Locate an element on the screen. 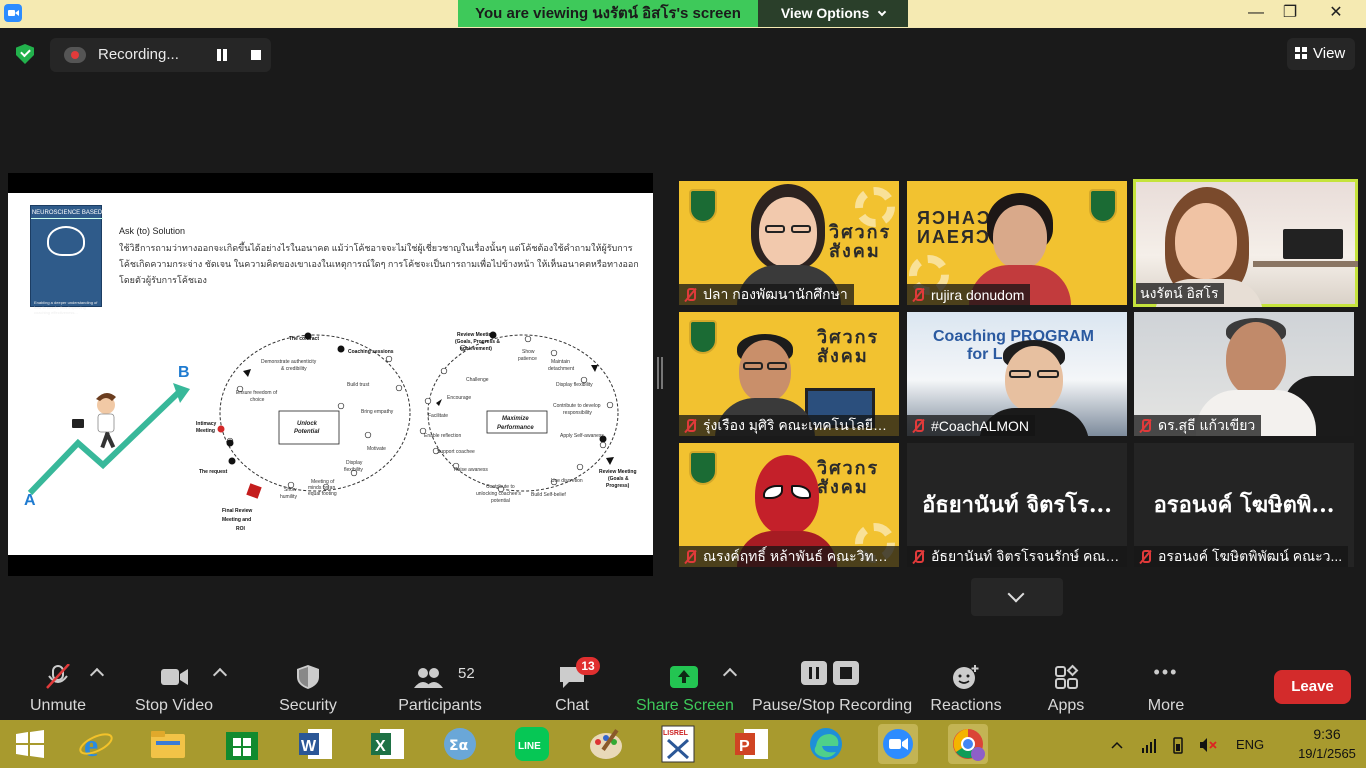 The width and height of the screenshot is (1366, 768). chevron-up-icon is located at coordinates (1117, 745).